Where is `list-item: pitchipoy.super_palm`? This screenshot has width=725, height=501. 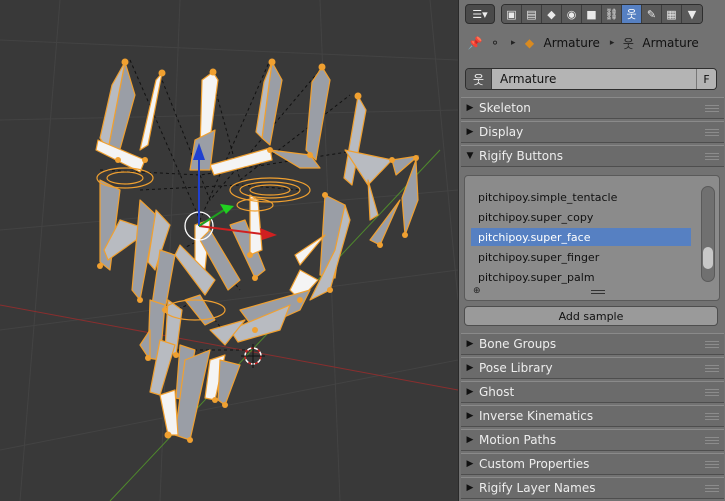
list-item: pitchipoy.super_palm is located at coordinates (581, 277).